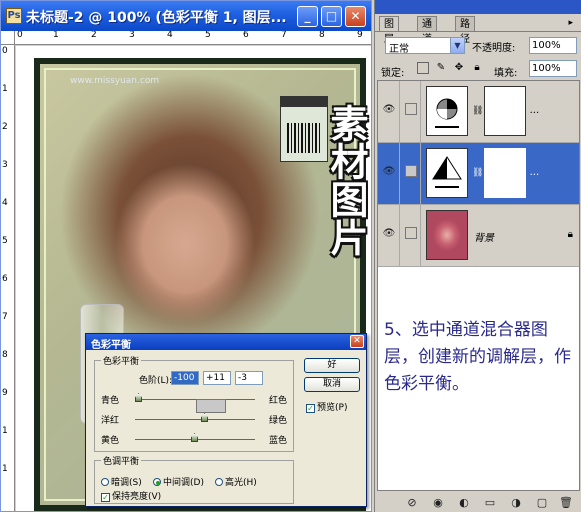 This screenshot has height=512, width=581. Describe the element at coordinates (412, 502) in the screenshot. I see `link-layers-icon: ⊘` at that location.